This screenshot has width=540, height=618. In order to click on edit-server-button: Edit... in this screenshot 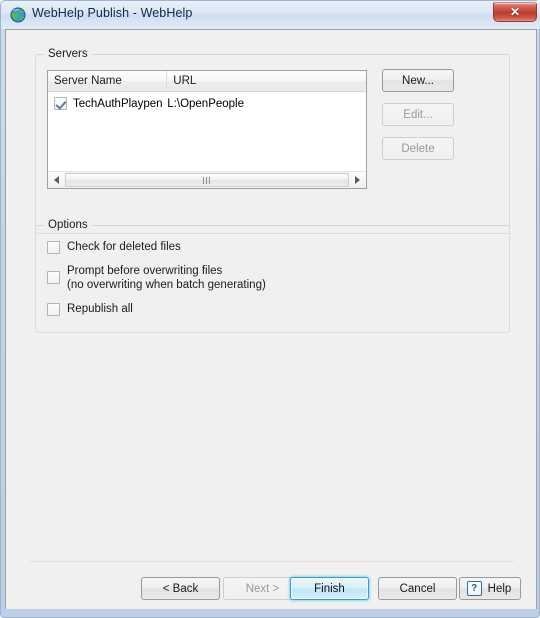, I will do `click(418, 114)`.